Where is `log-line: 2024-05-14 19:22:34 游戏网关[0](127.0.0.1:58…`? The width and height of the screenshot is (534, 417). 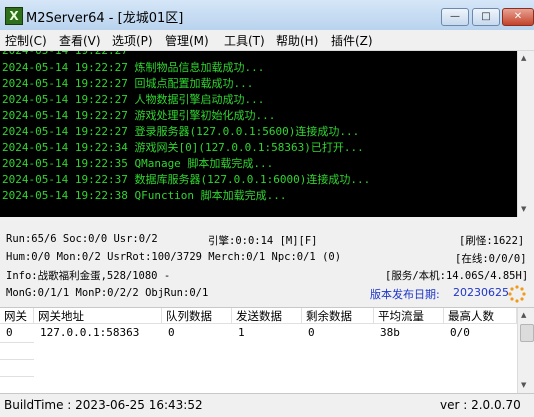
log-line: 2024-05-14 19:22:34 游戏网关[0](127.0.0.1:58… is located at coordinates (183, 147).